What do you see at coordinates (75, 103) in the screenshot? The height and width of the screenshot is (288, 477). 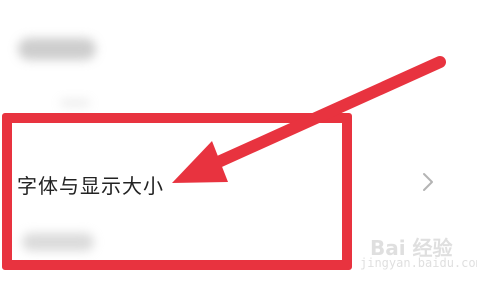 I see `blurred-divider` at bounding box center [75, 103].